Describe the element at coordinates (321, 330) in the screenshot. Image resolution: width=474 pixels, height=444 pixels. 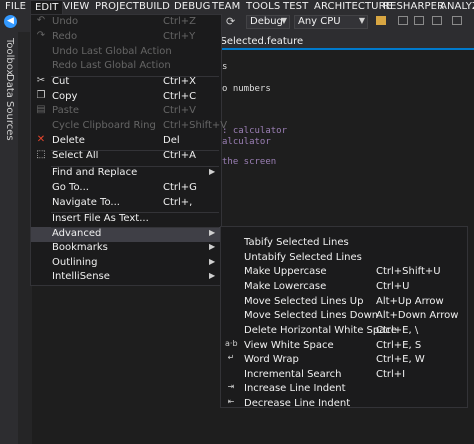
I see `advanced-menu-item-label: Delete Horizontal White Space` at that location.